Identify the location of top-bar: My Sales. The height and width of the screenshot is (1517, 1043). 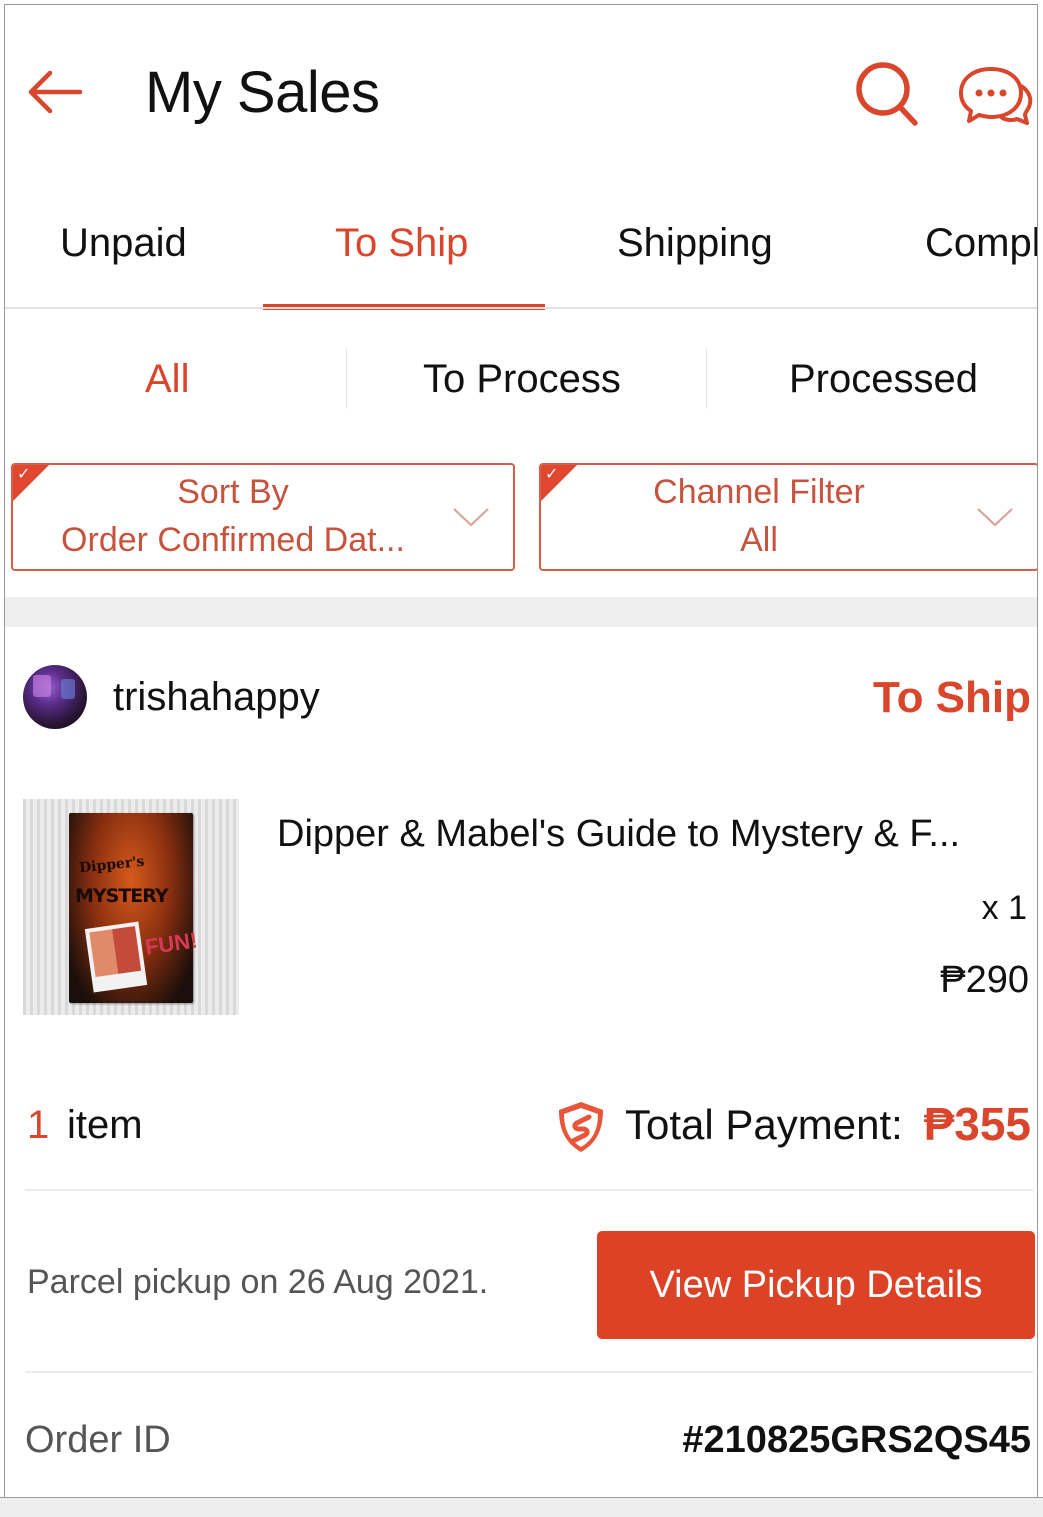
(521, 90).